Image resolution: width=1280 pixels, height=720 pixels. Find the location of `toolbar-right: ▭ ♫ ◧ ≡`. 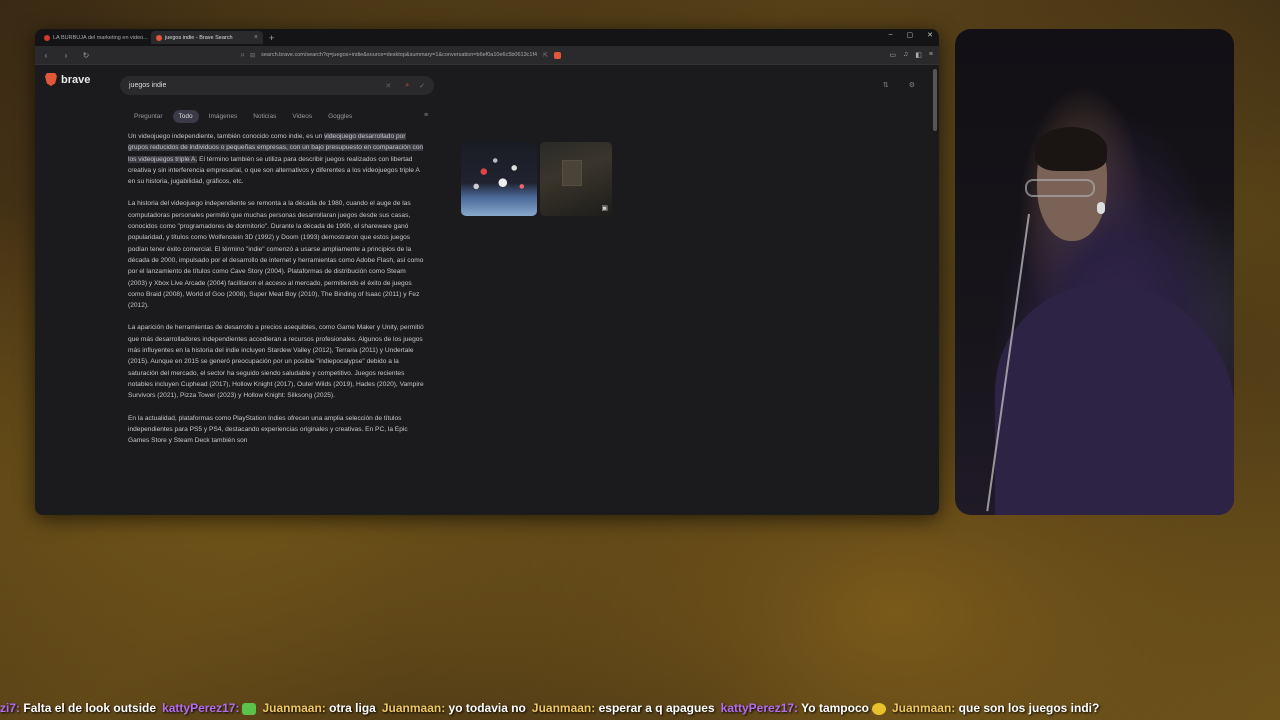

toolbar-right: ▭ ♫ ◧ ≡ is located at coordinates (911, 55).